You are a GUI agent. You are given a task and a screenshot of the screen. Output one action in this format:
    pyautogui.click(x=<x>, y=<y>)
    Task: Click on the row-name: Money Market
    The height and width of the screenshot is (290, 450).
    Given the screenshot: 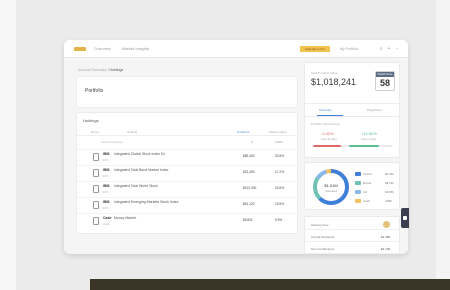 What is the action you would take?
    pyautogui.click(x=125, y=218)
    